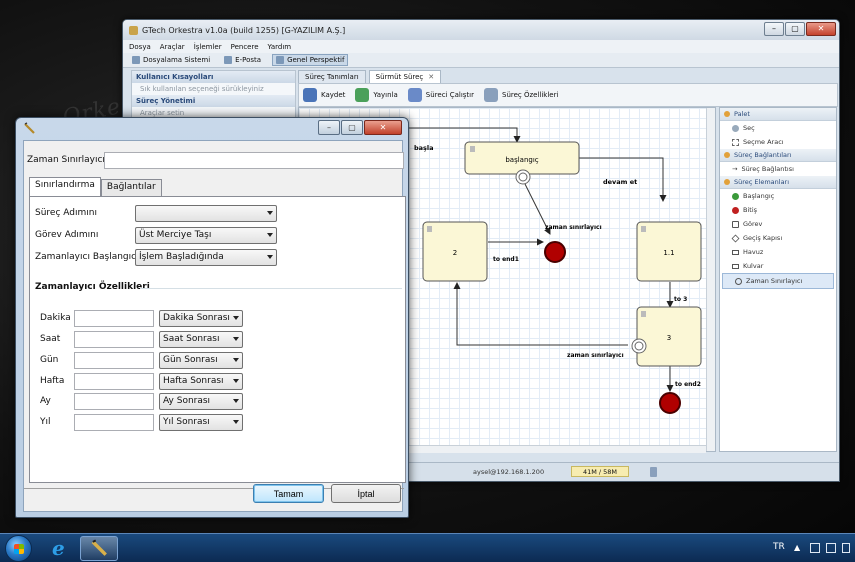 This screenshot has height=562, width=855. What do you see at coordinates (405, 76) in the screenshot?
I see `tab-current-process: Sürmüt Süreç ✕` at bounding box center [405, 76].